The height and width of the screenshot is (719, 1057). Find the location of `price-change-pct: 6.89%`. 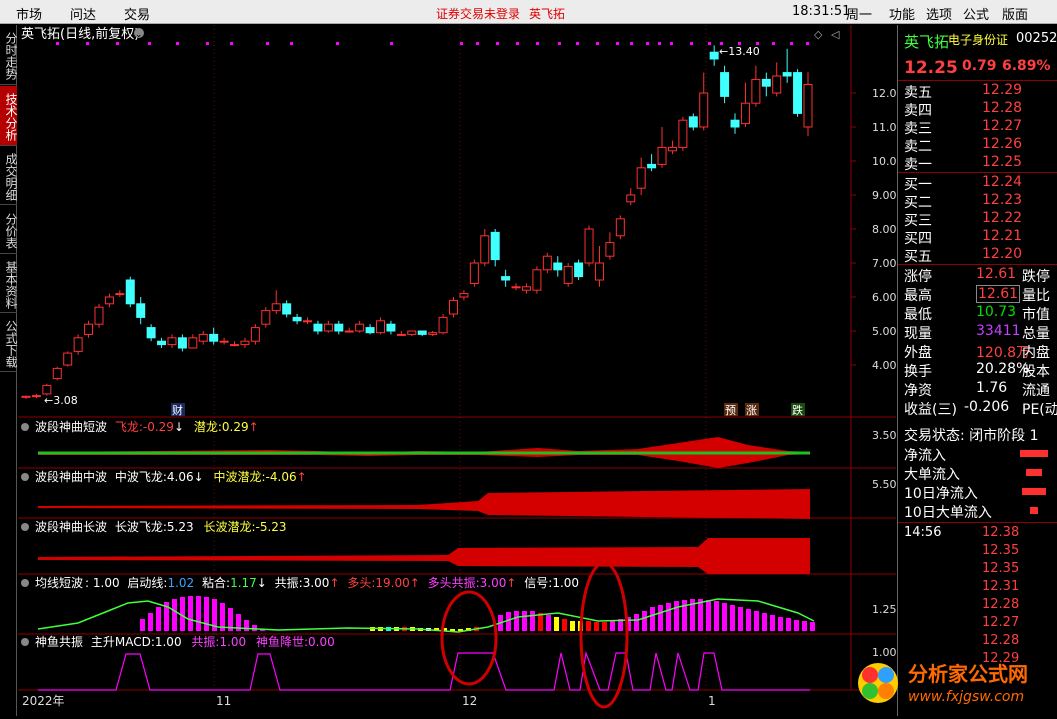

price-change-pct: 6.89% is located at coordinates (1026, 66).